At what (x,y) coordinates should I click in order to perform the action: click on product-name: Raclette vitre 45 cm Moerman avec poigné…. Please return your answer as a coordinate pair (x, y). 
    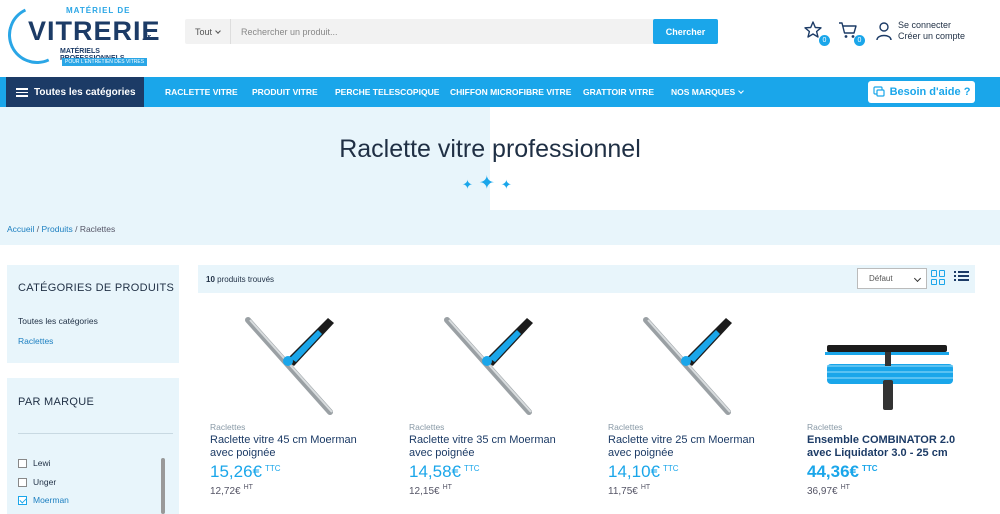
    Looking at the image, I should click on (295, 447).